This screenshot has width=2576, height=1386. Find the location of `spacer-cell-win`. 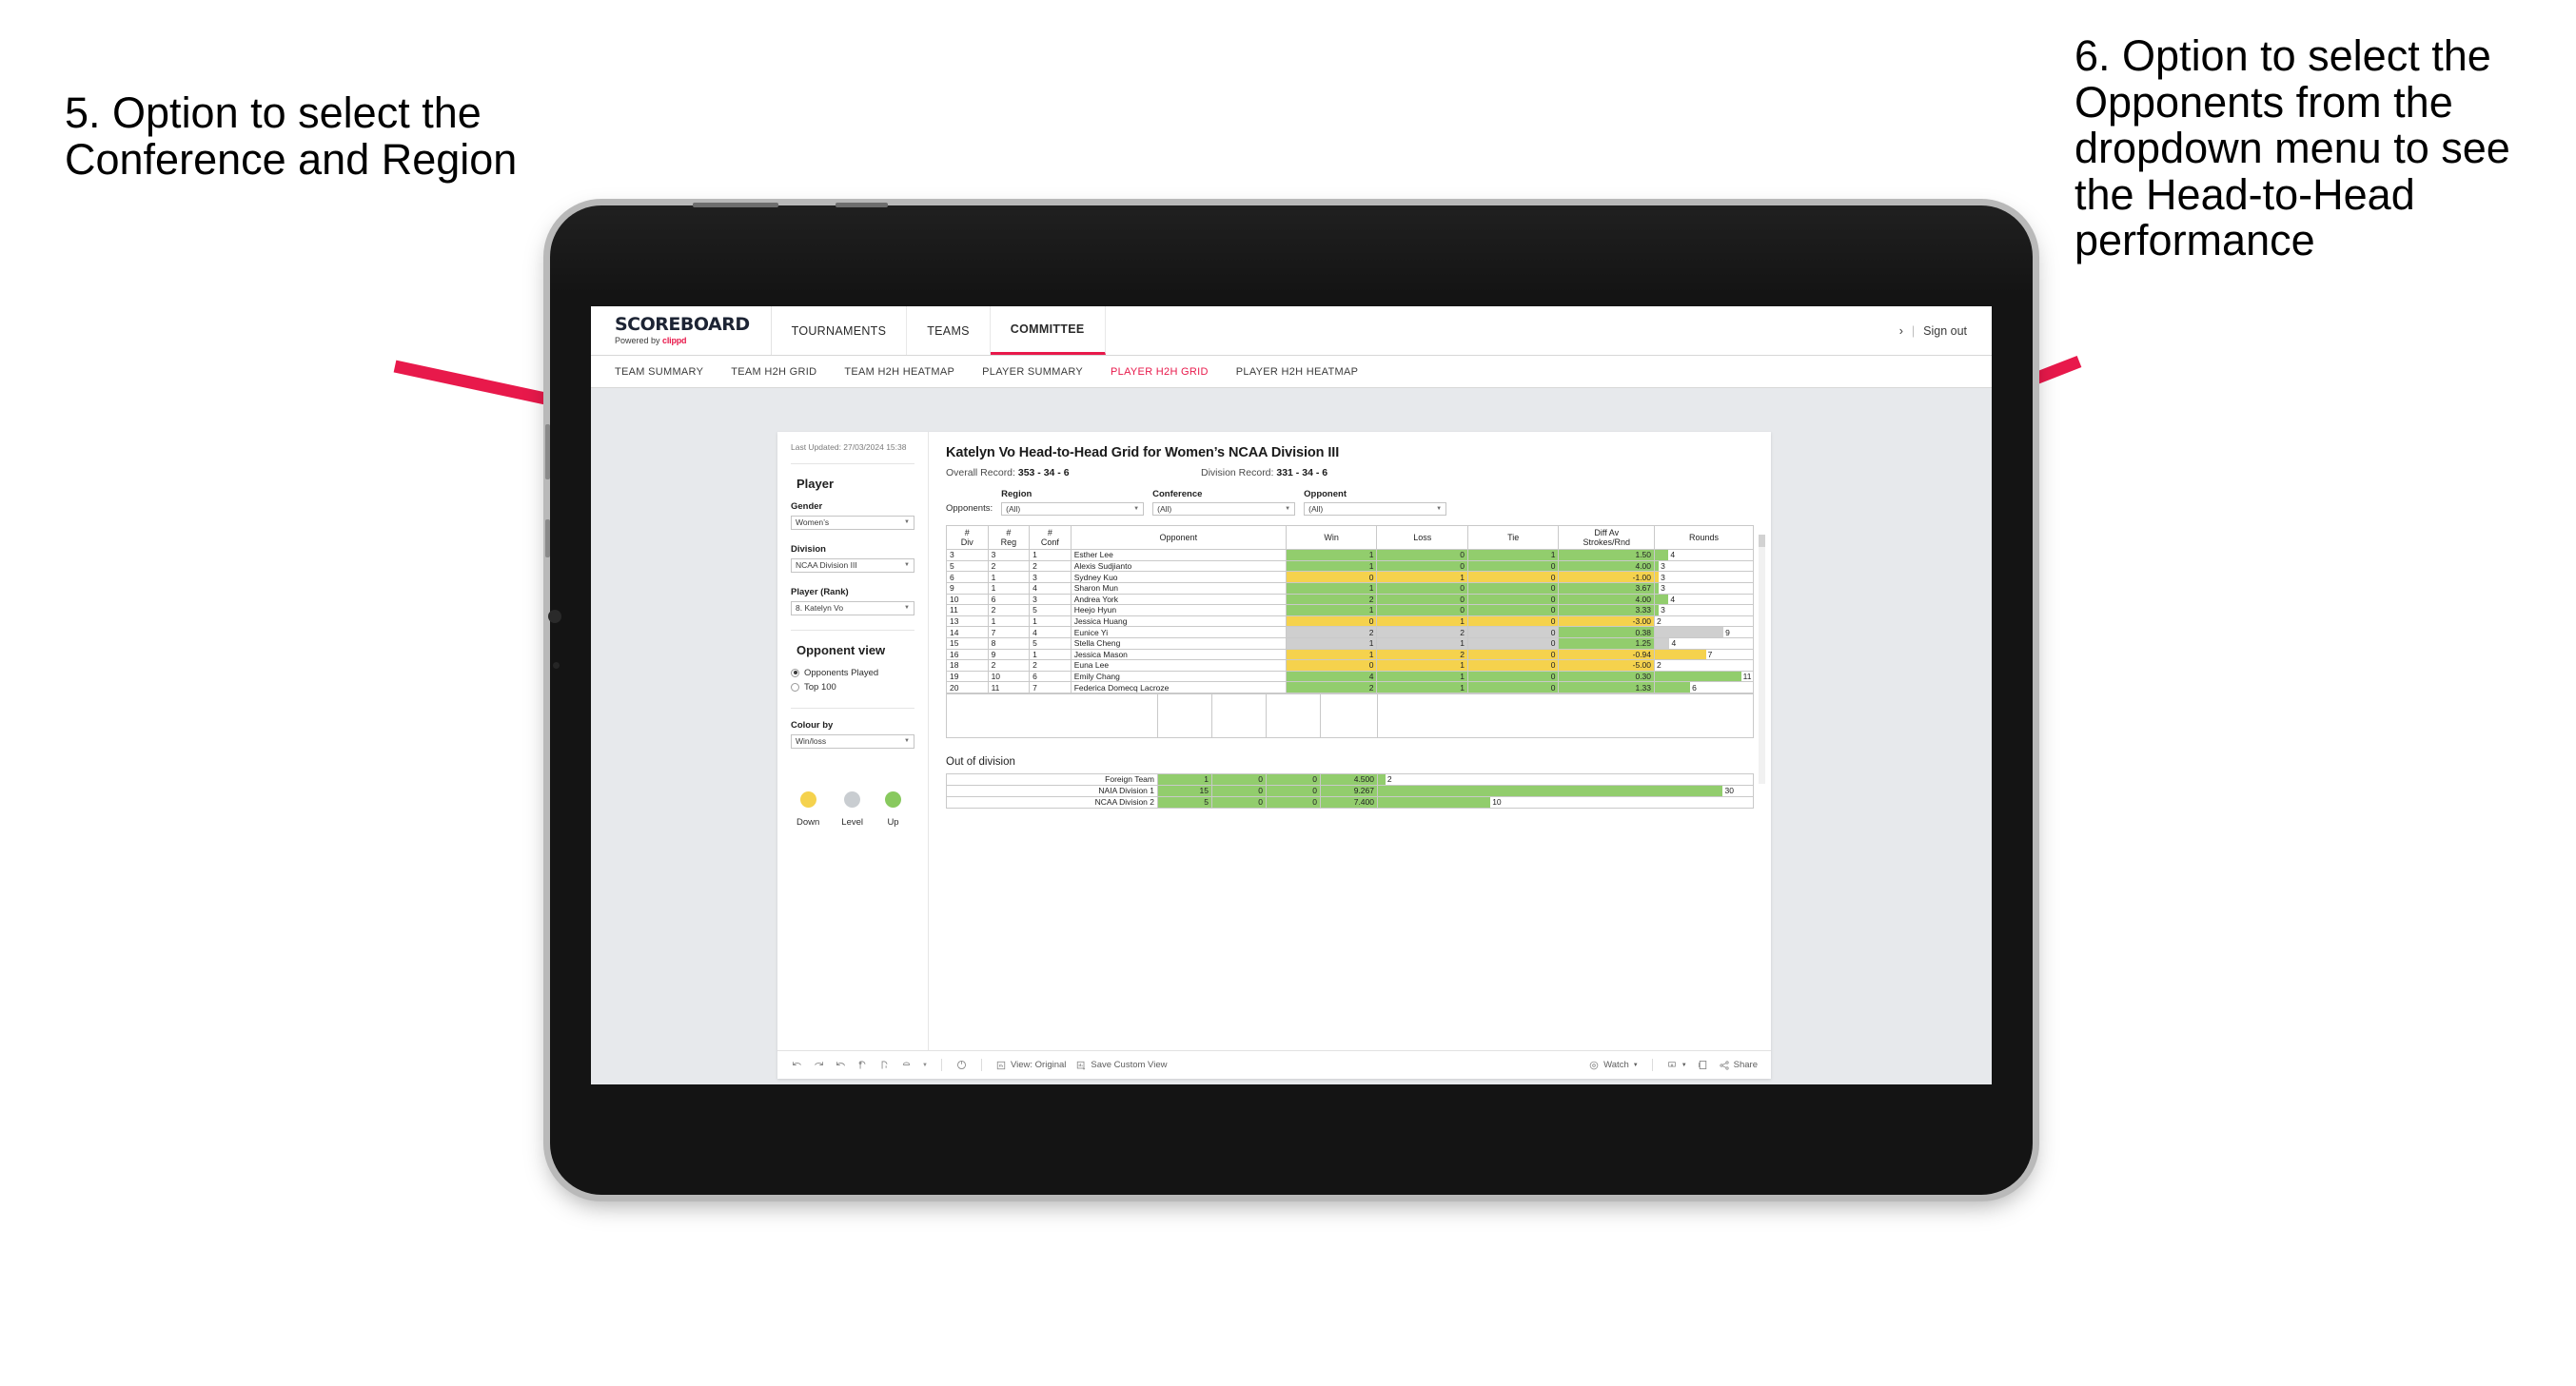

spacer-cell-win is located at coordinates (1184, 715).